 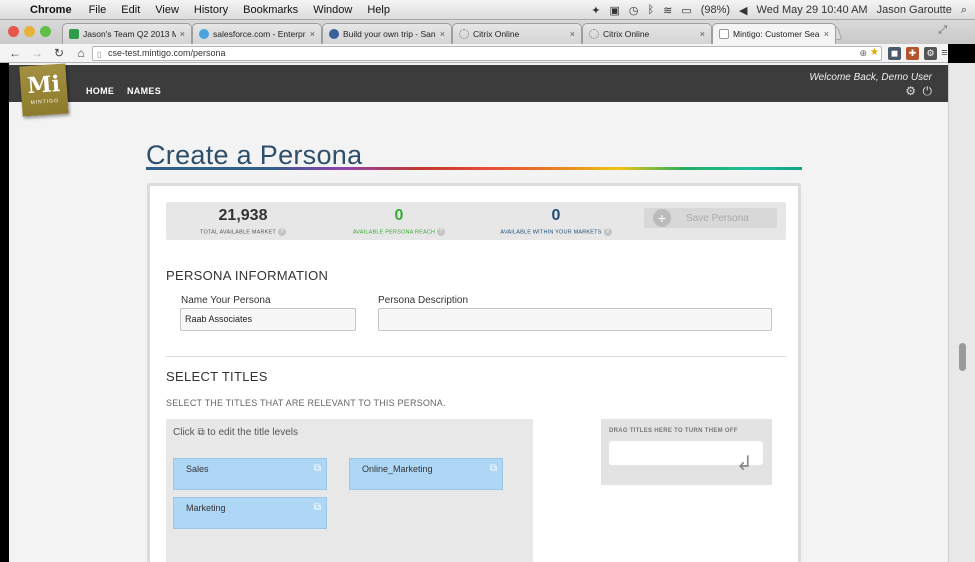 I want to click on battery-percent: (98%), so click(x=715, y=10).